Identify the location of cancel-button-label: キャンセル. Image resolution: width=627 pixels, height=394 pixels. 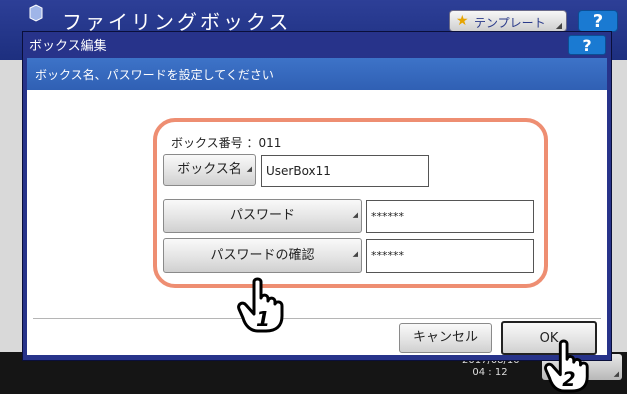
(445, 337).